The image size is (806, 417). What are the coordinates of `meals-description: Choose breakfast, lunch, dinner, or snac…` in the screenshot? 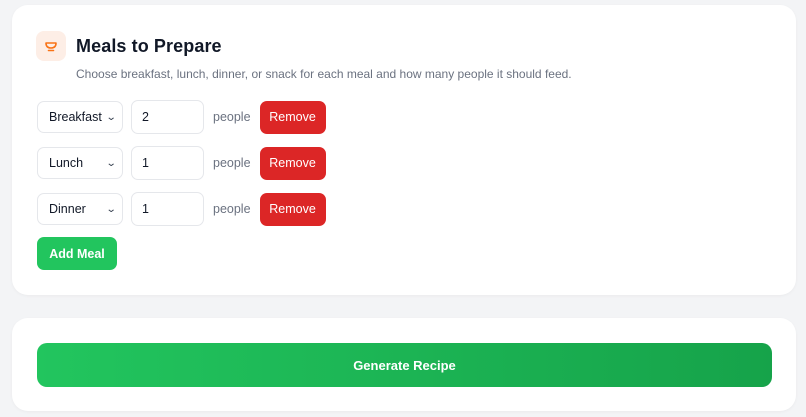 It's located at (324, 74).